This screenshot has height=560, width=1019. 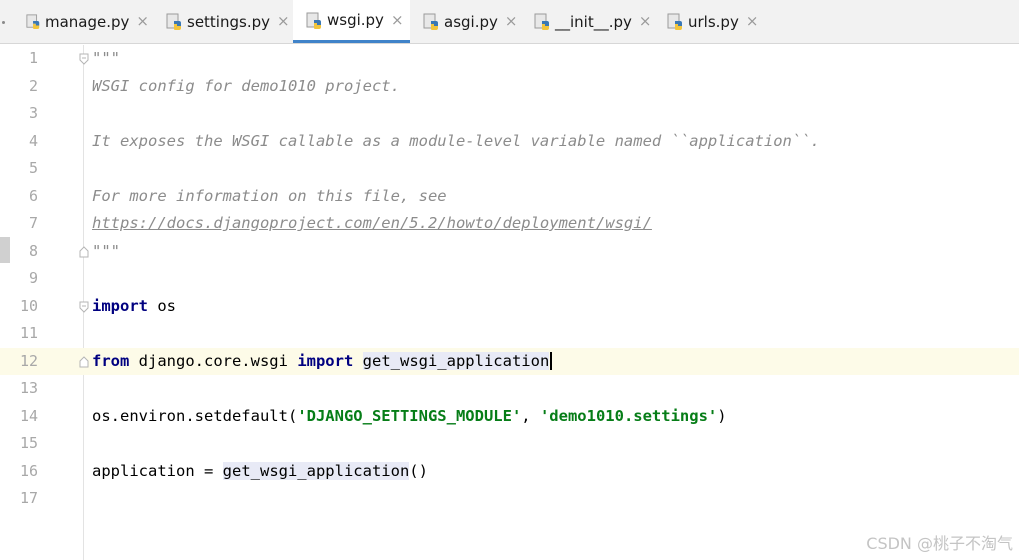 I want to click on code-line: 2 WSGI config for demo1010 project., so click(x=509, y=87).